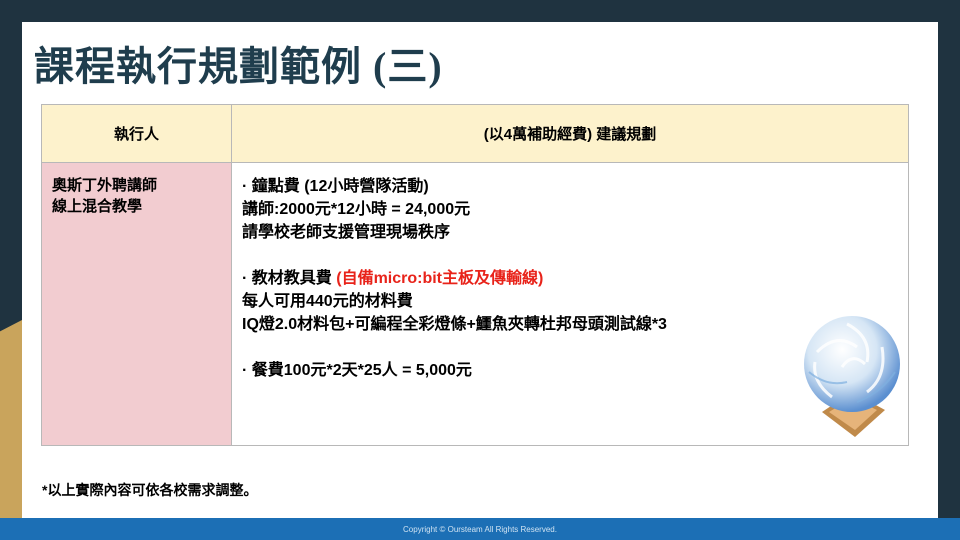 This screenshot has height=540, width=960. Describe the element at coordinates (335, 186) in the screenshot. I see `fee-heading: · 鐘點費 (12小時營隊活動)` at that location.